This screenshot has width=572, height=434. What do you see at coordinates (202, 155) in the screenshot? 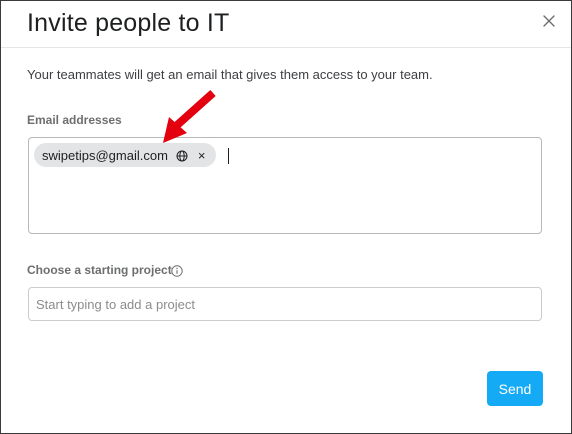
I see `remove-chip-icon: ×` at bounding box center [202, 155].